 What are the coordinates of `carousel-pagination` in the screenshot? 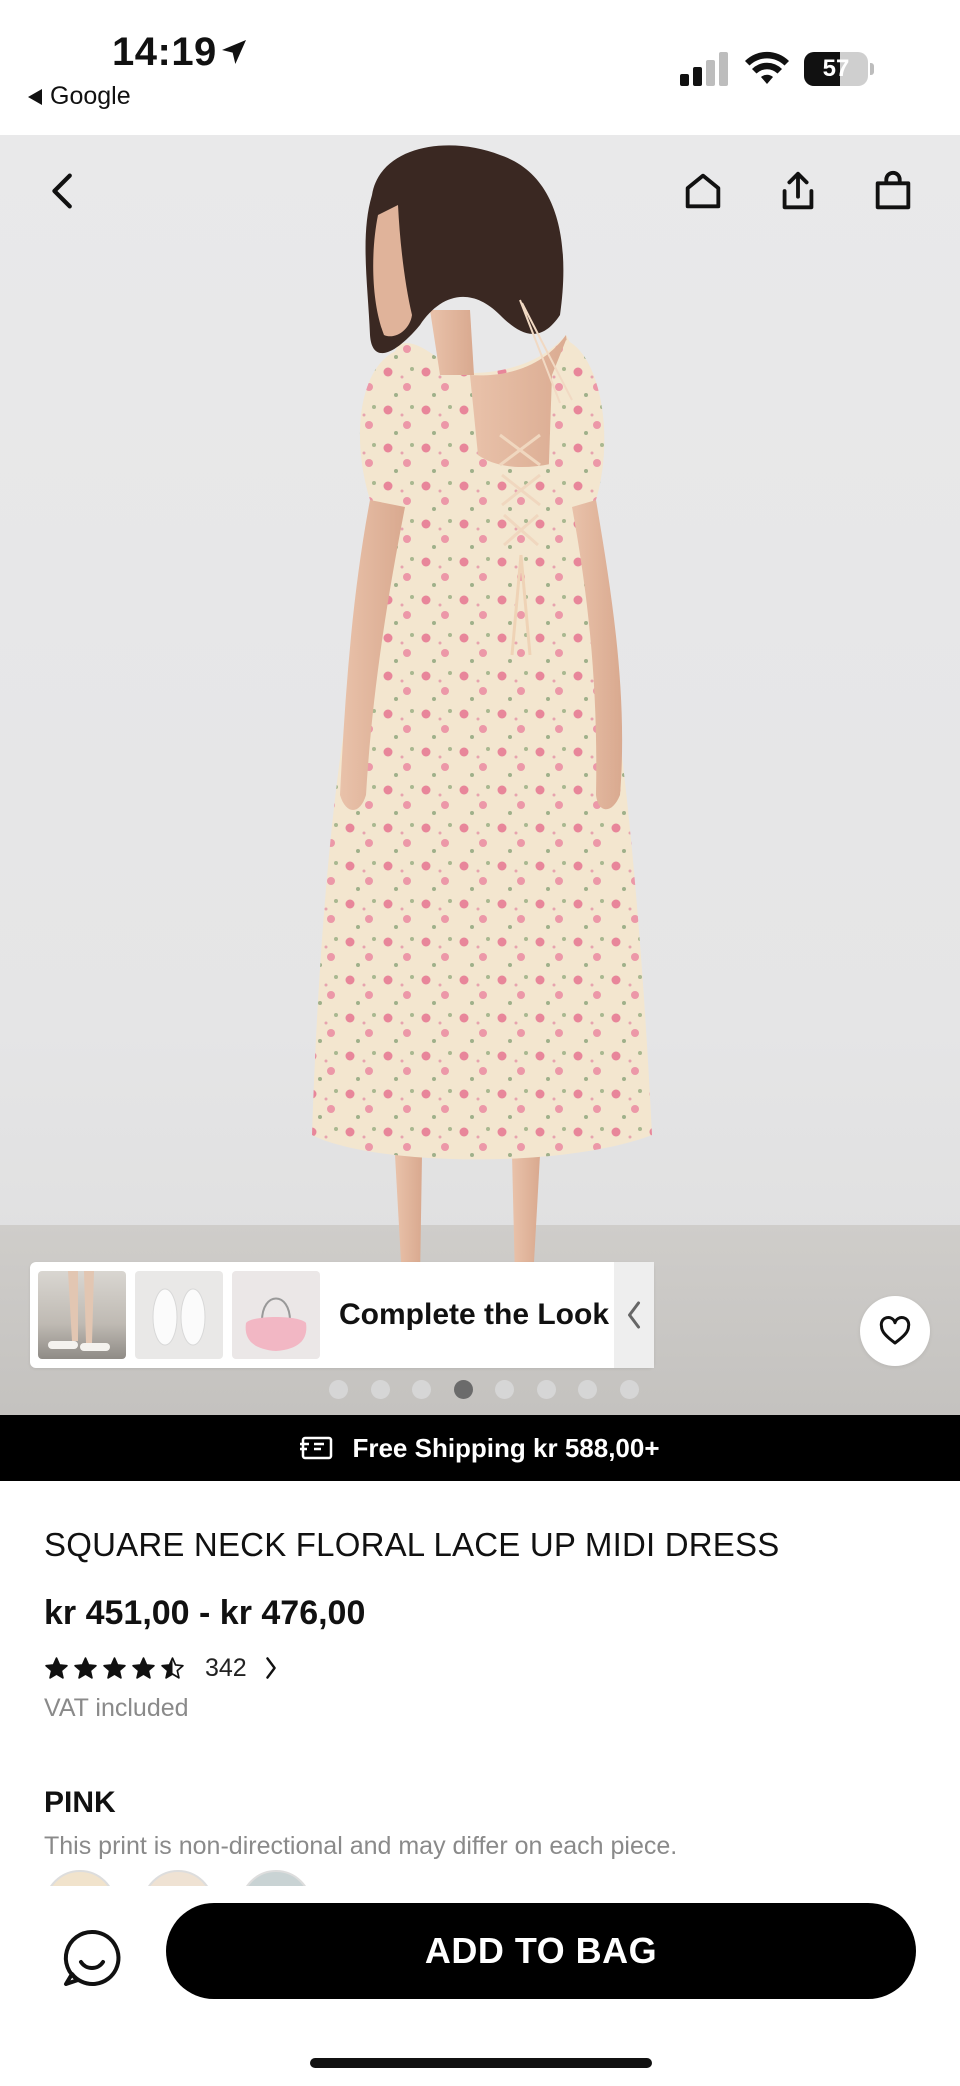 It's located at (480, 1390).